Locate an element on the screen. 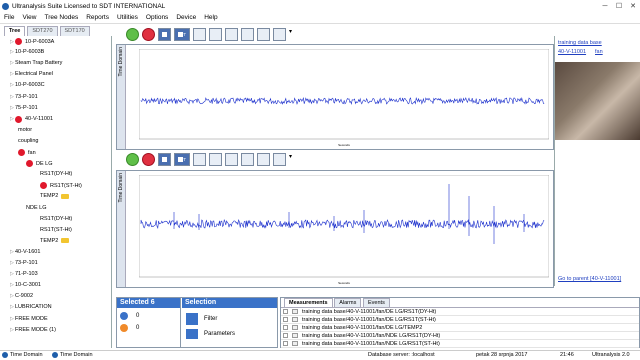  tool-button-8b is located at coordinates (247, 159).